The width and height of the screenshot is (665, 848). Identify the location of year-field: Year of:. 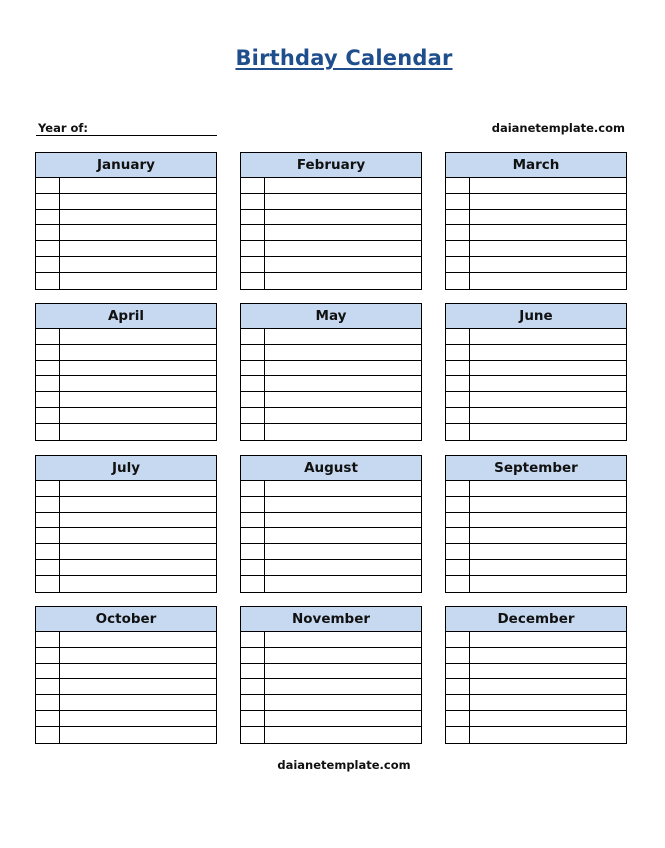
(126, 128).